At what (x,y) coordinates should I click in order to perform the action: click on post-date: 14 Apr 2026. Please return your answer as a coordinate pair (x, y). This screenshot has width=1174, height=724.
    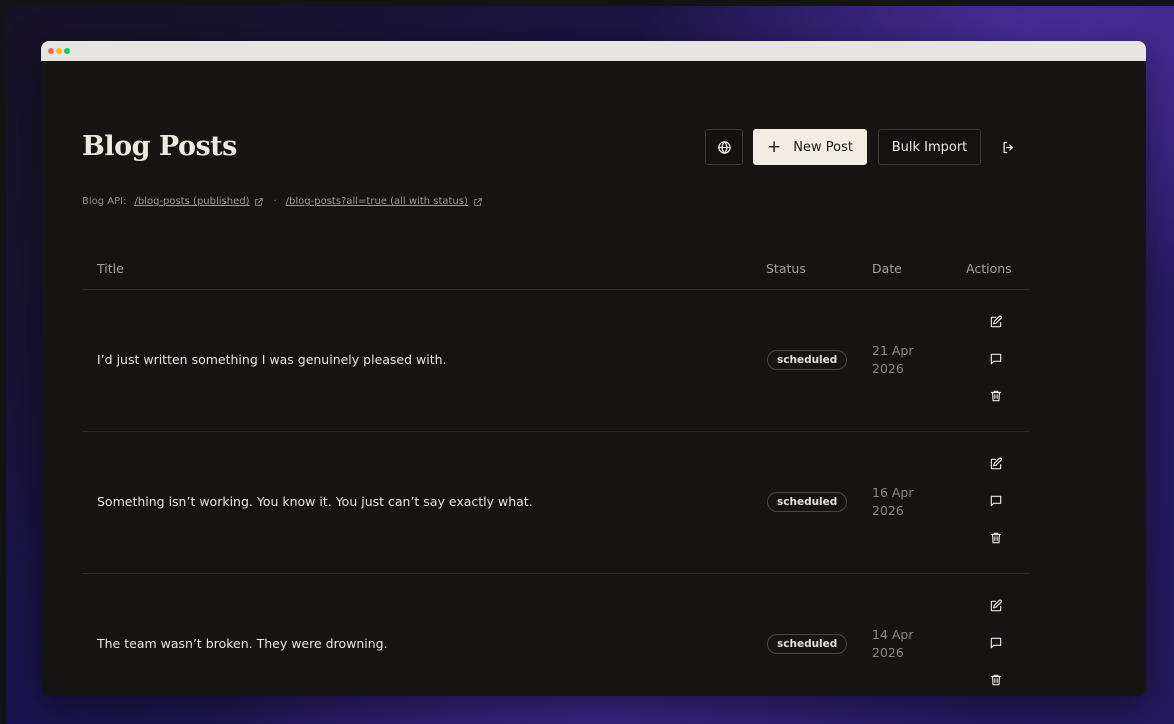
    Looking at the image, I should click on (893, 643).